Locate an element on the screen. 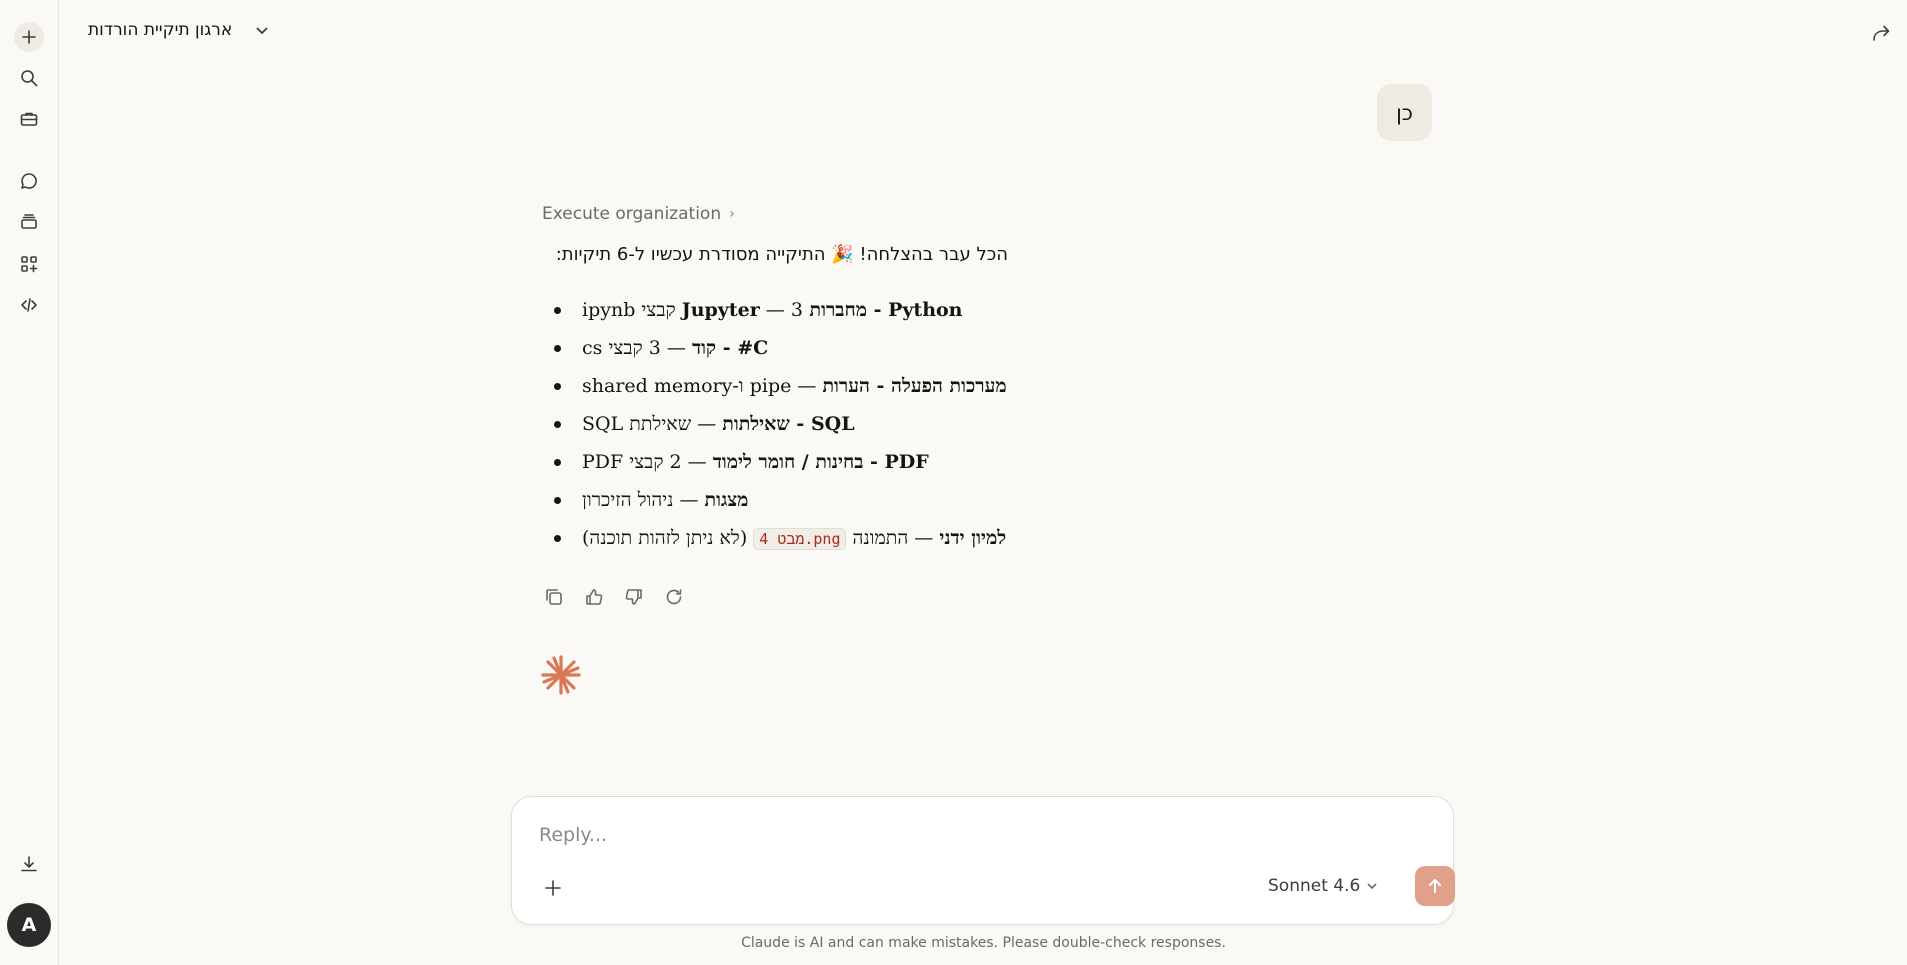  tool-call-toggle: Execute organization › is located at coordinates (638, 214).